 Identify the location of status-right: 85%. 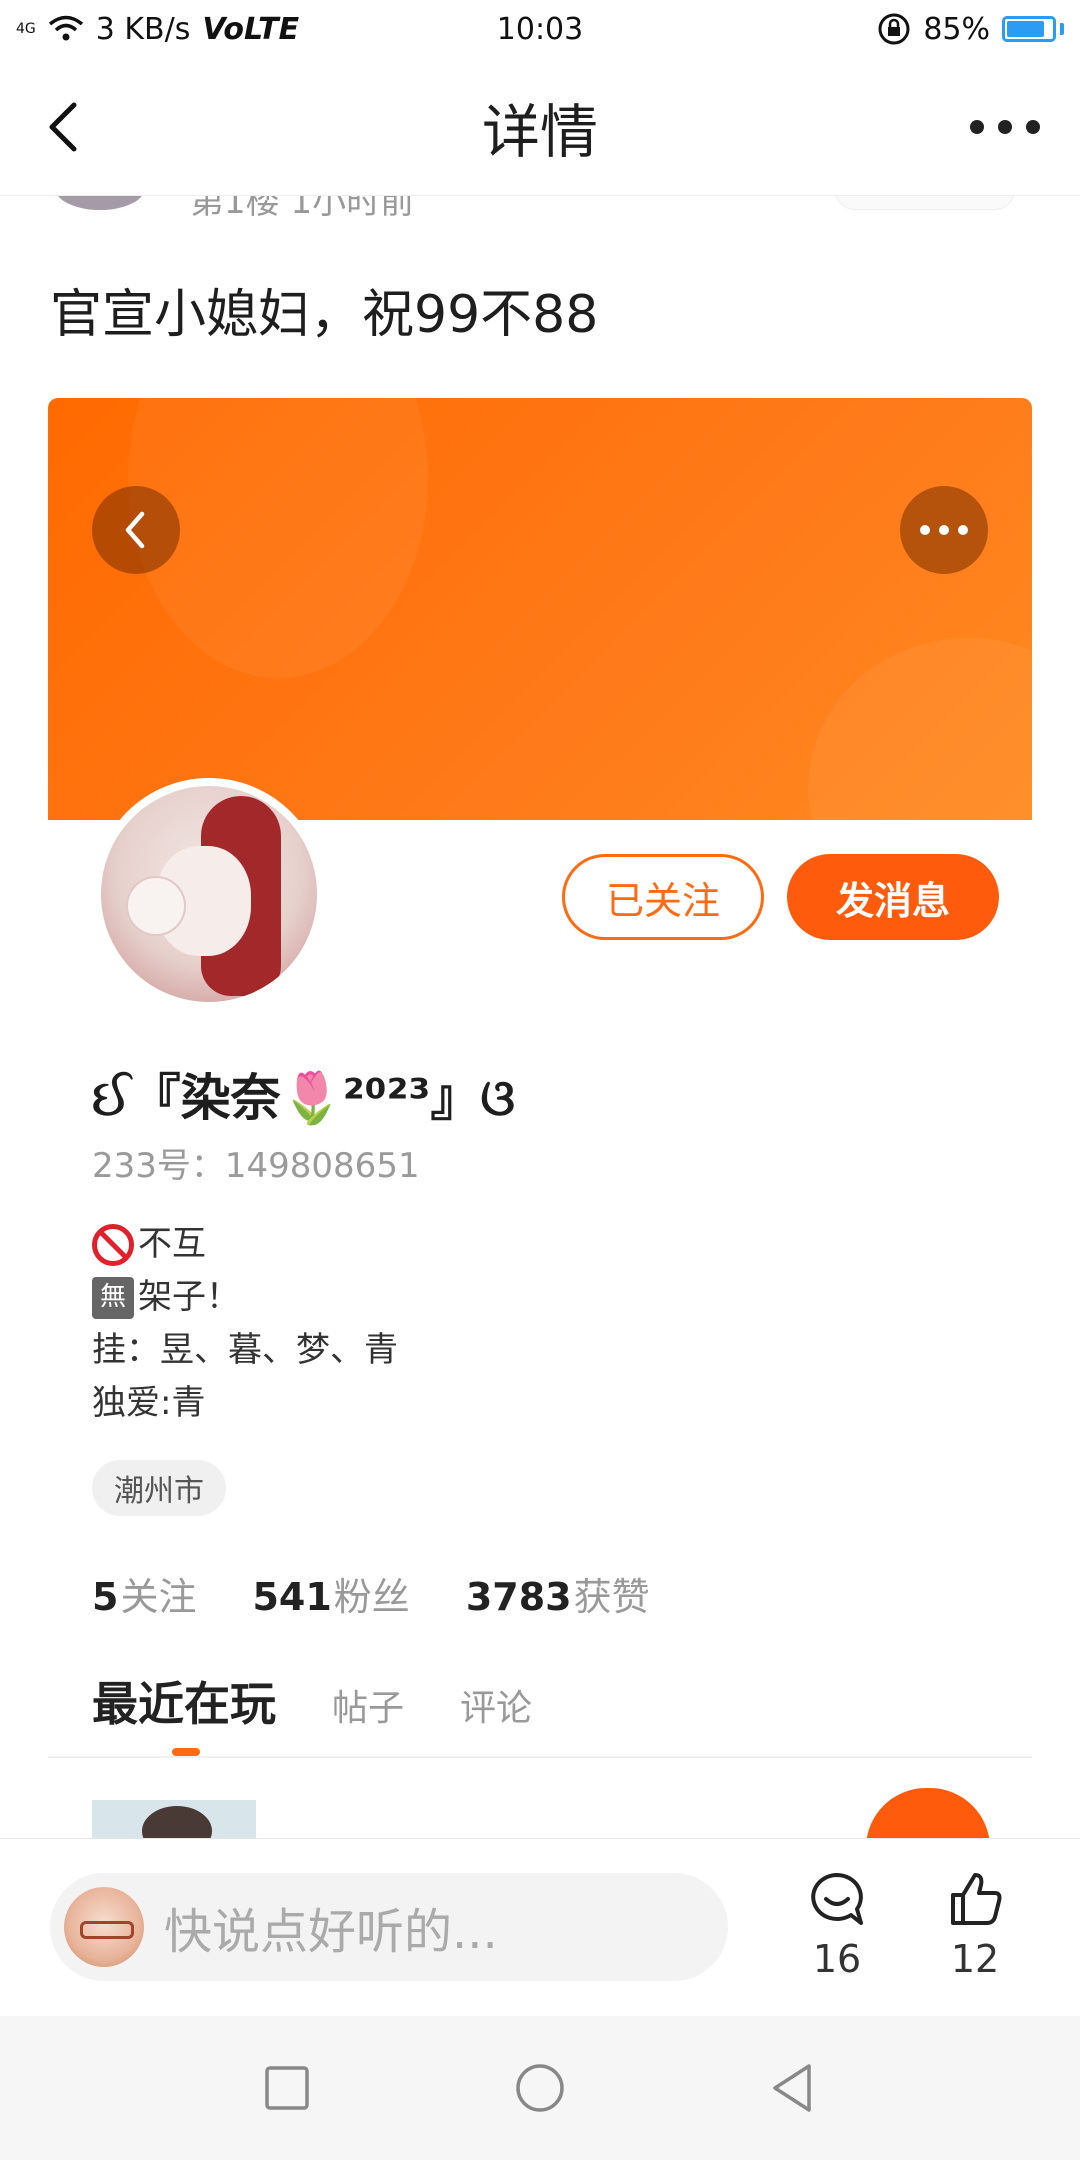
(970, 29).